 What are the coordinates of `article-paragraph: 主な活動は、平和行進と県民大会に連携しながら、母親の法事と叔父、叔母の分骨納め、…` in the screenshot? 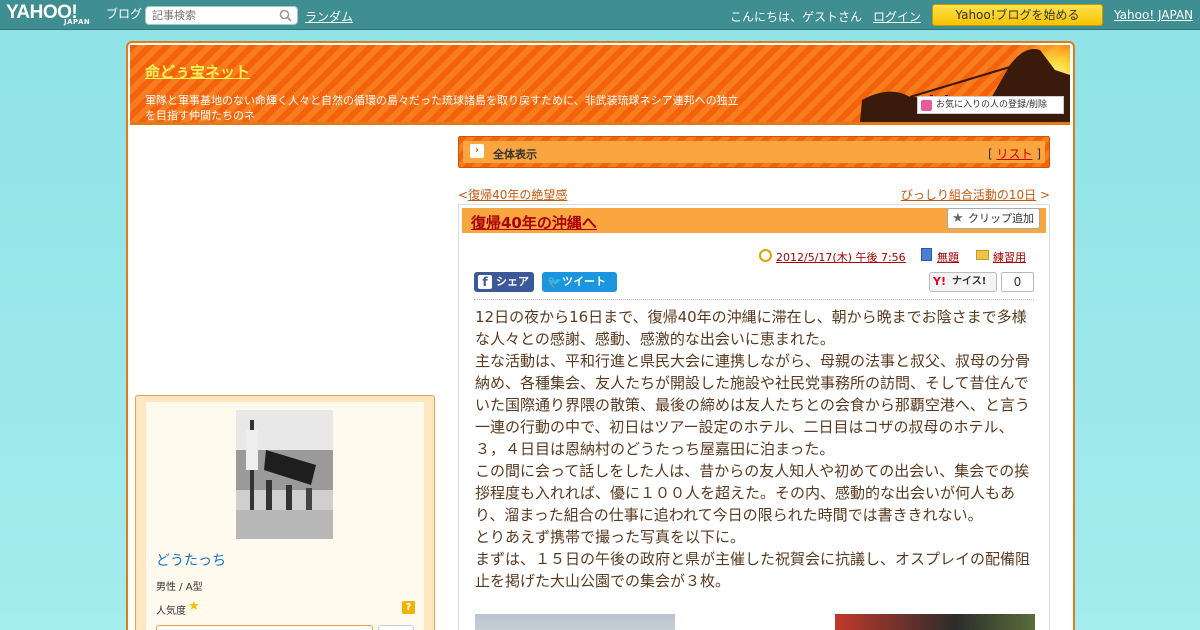 It's located at (753, 405).